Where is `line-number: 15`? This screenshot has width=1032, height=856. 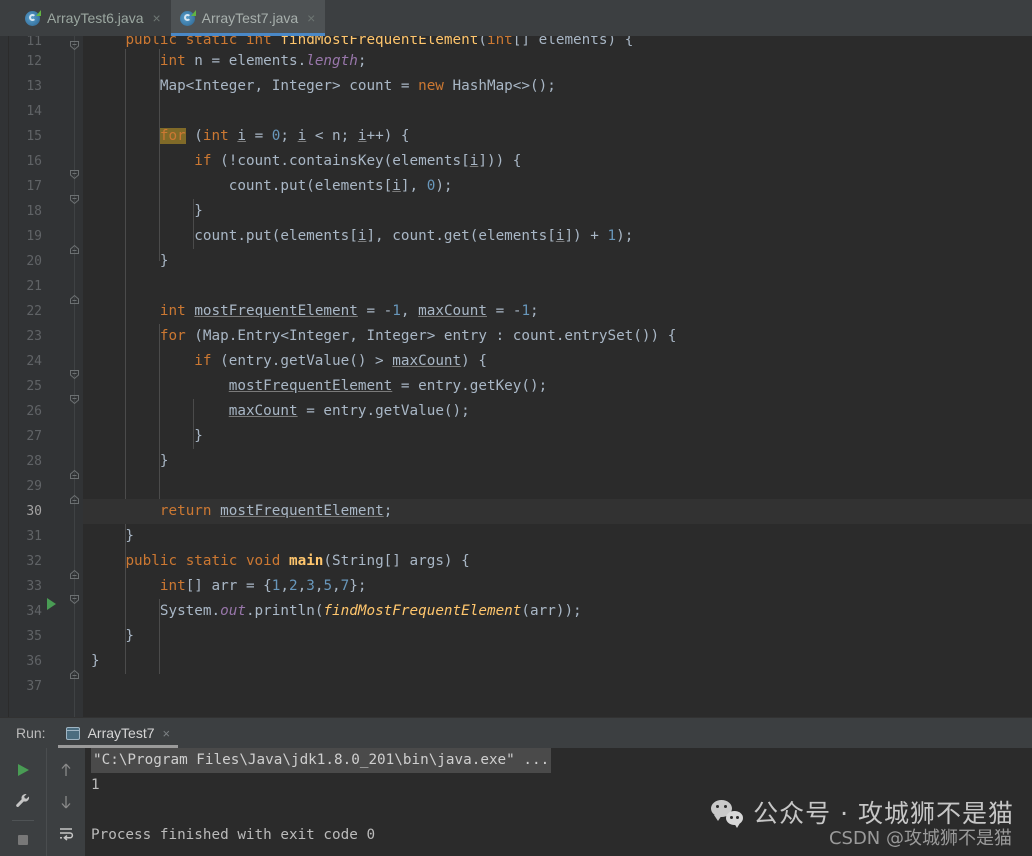
line-number: 15 is located at coordinates (34, 136).